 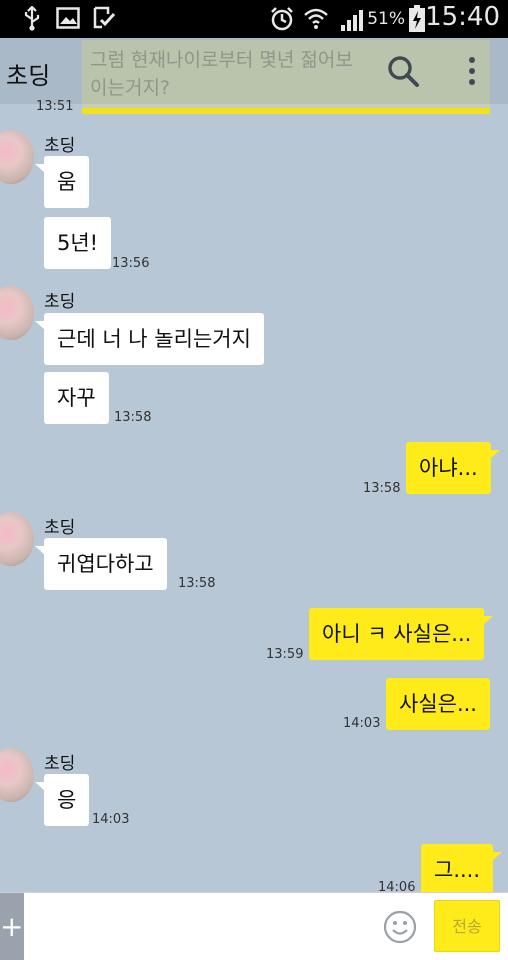 What do you see at coordinates (32, 18) in the screenshot?
I see `usb-icon` at bounding box center [32, 18].